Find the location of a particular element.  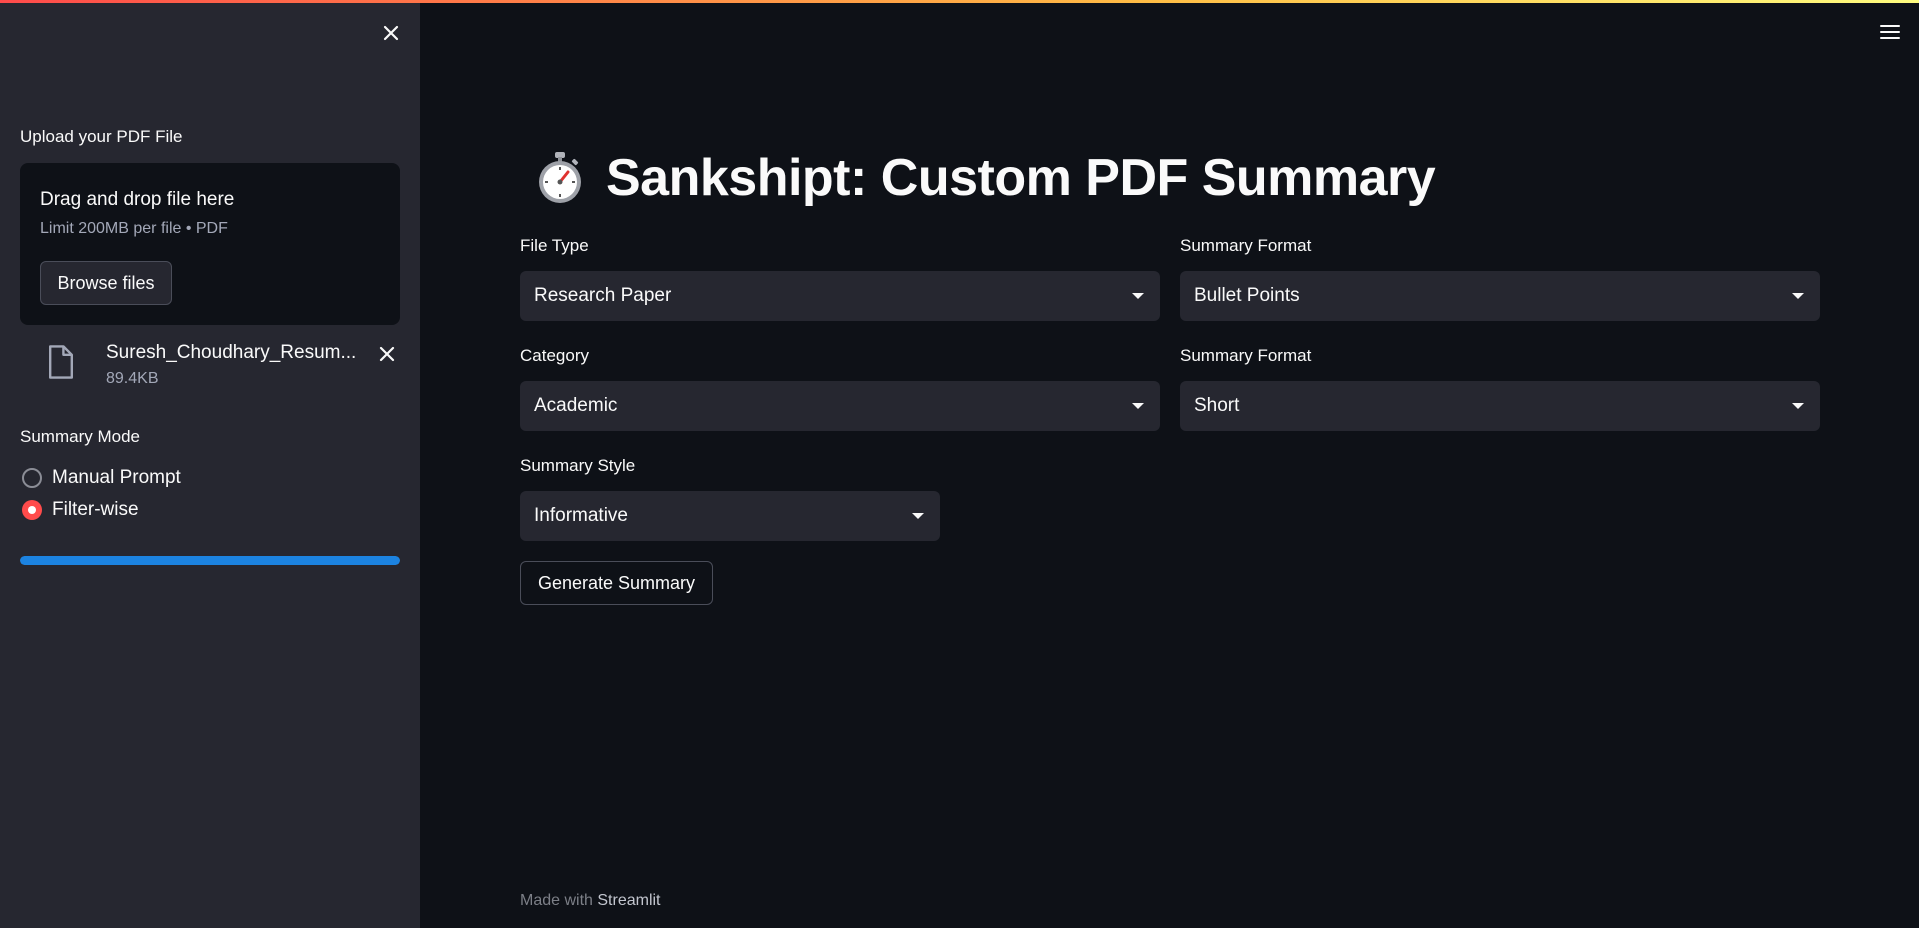

radio-label: Manual Prompt is located at coordinates (116, 477).